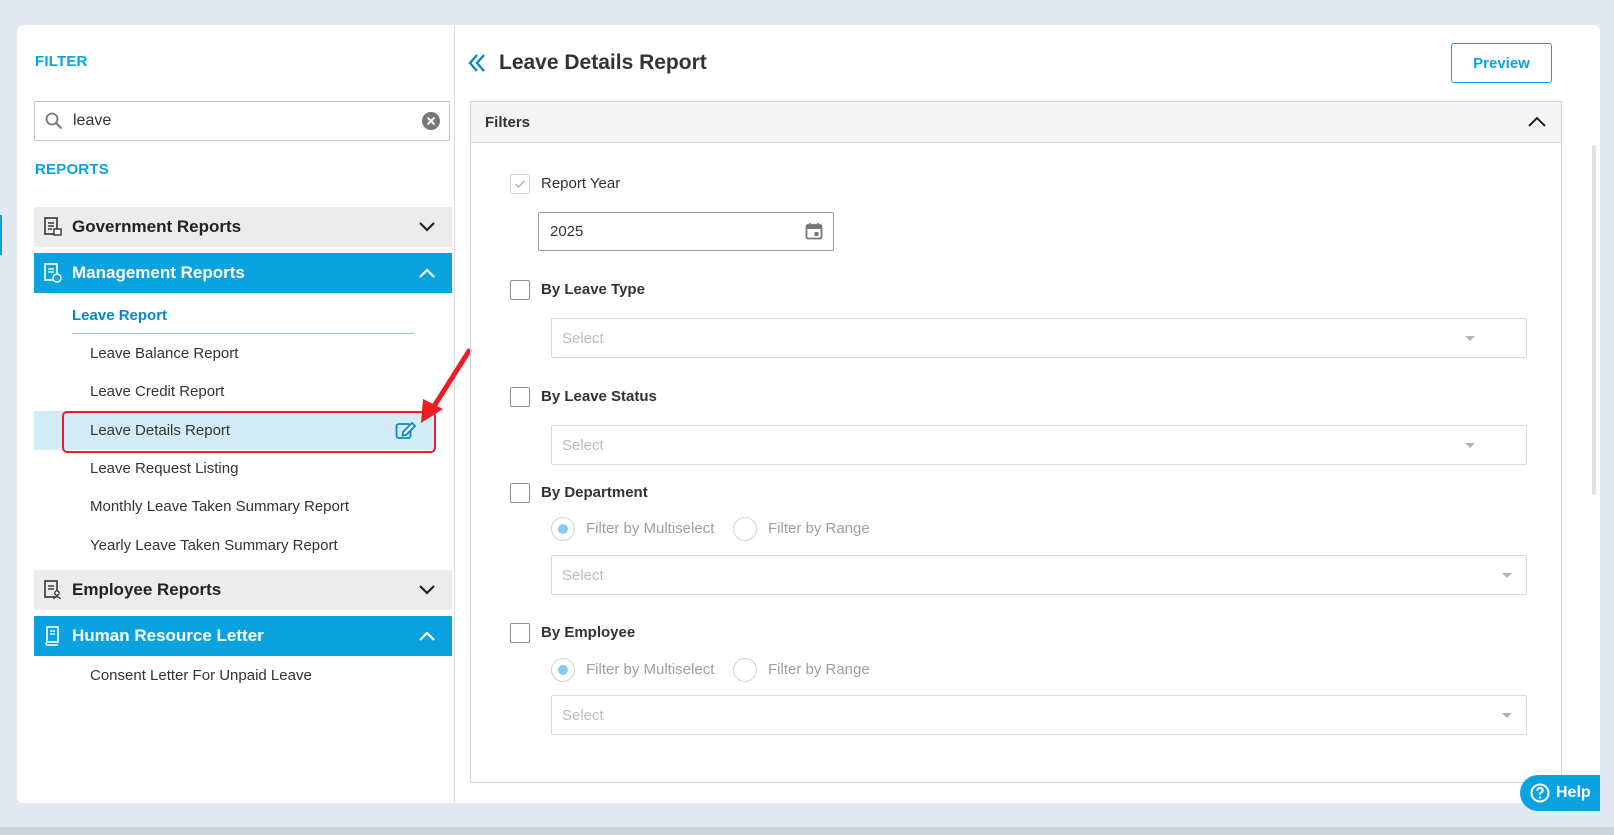 The height and width of the screenshot is (835, 1614). What do you see at coordinates (593, 289) in the screenshot?
I see `by-leave-type-label: By Leave Type` at bounding box center [593, 289].